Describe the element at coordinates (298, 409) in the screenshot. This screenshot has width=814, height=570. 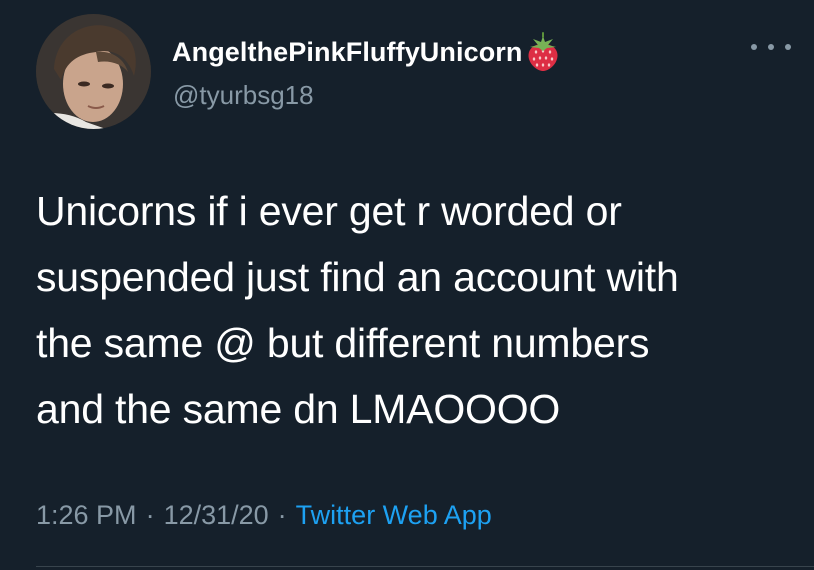
I see `tweet-text-line: and the same dn LMAOOOO` at that location.